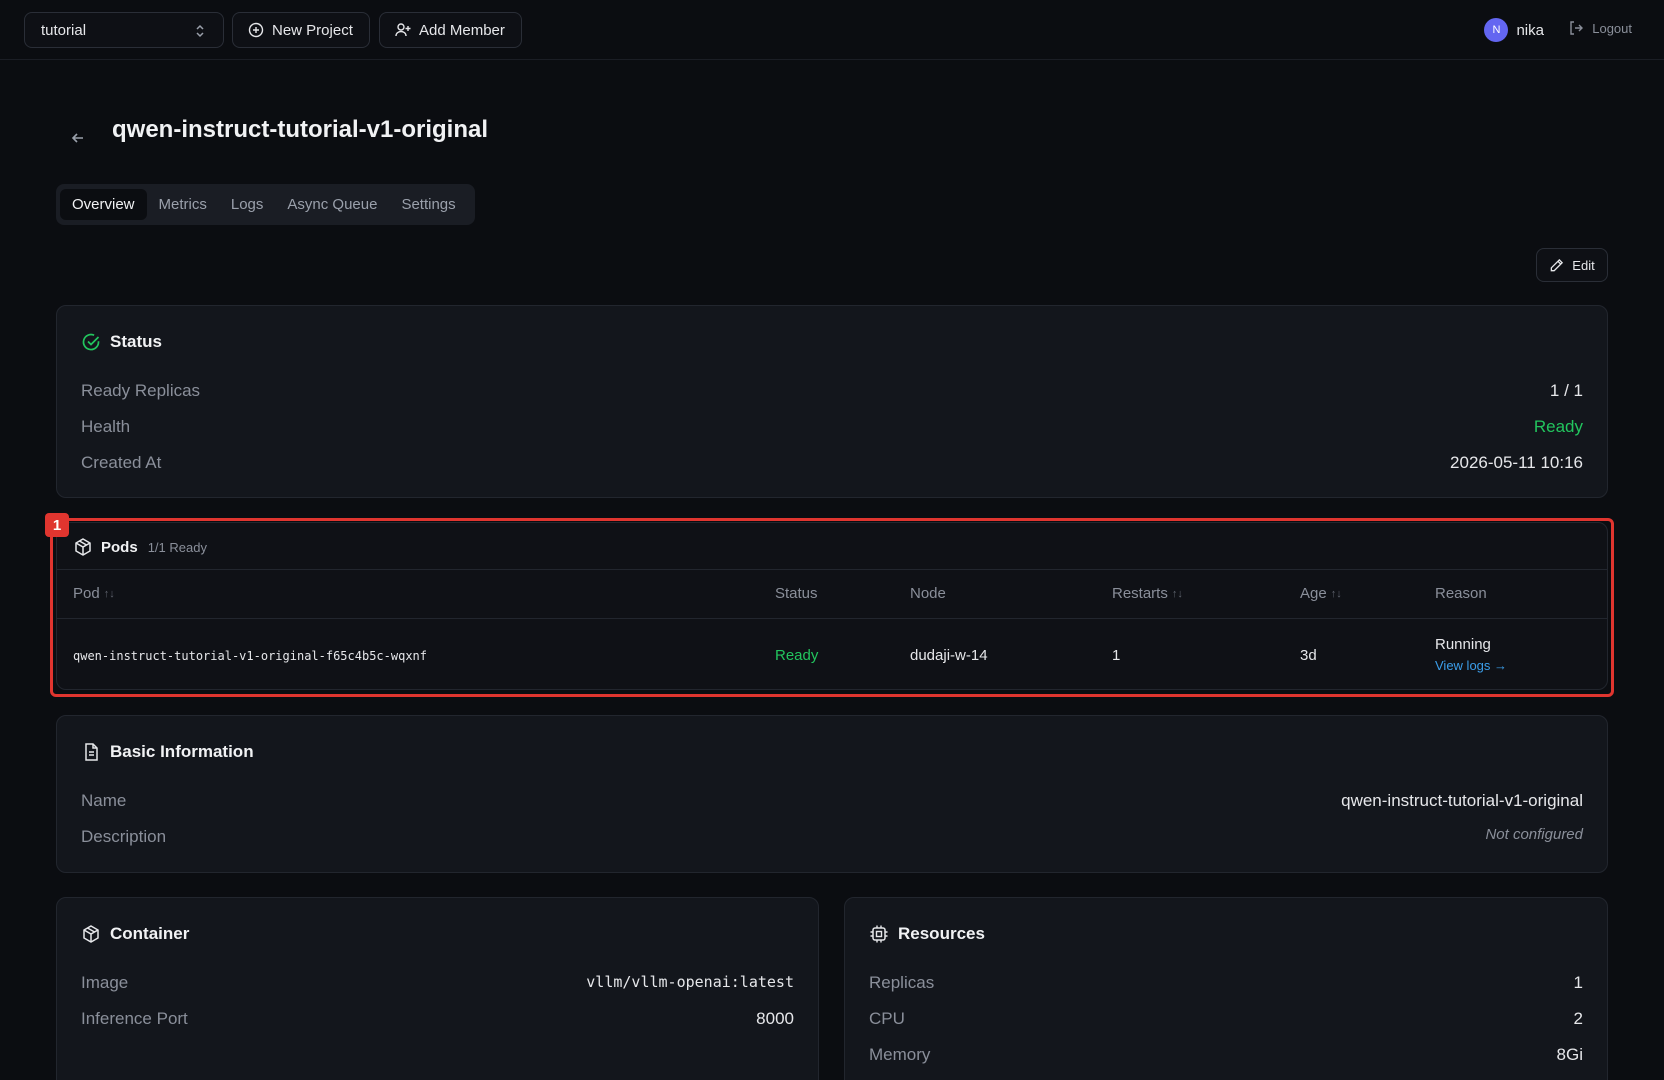 This screenshot has height=1080, width=1664. What do you see at coordinates (136, 341) in the screenshot?
I see `status-card-title: Status` at bounding box center [136, 341].